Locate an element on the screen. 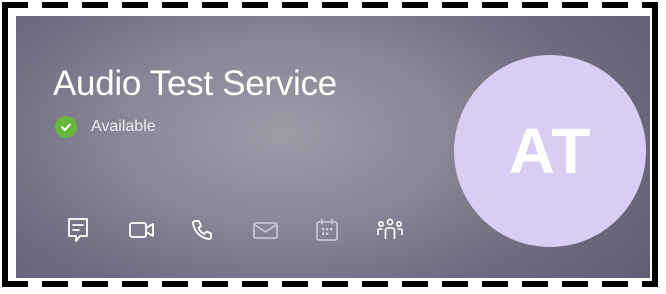 The height and width of the screenshot is (294, 666). meeting-button is located at coordinates (345, 230).